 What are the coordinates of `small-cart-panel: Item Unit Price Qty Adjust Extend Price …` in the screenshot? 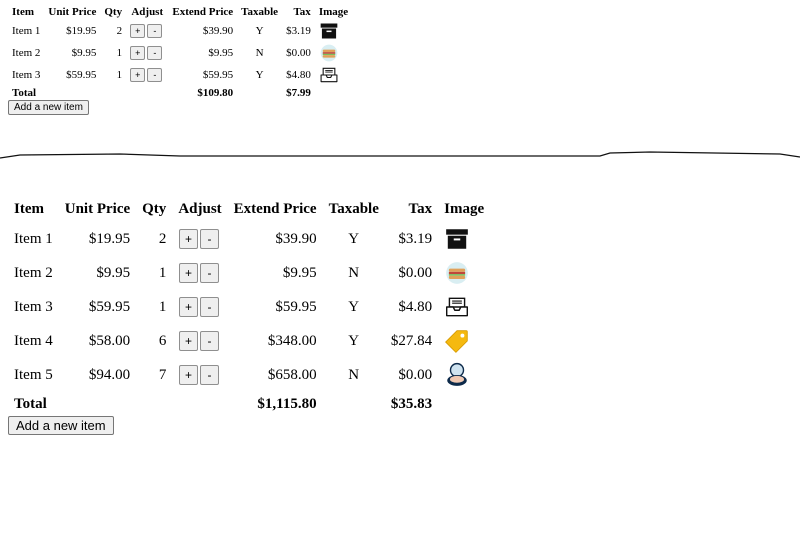 It's located at (180, 59).